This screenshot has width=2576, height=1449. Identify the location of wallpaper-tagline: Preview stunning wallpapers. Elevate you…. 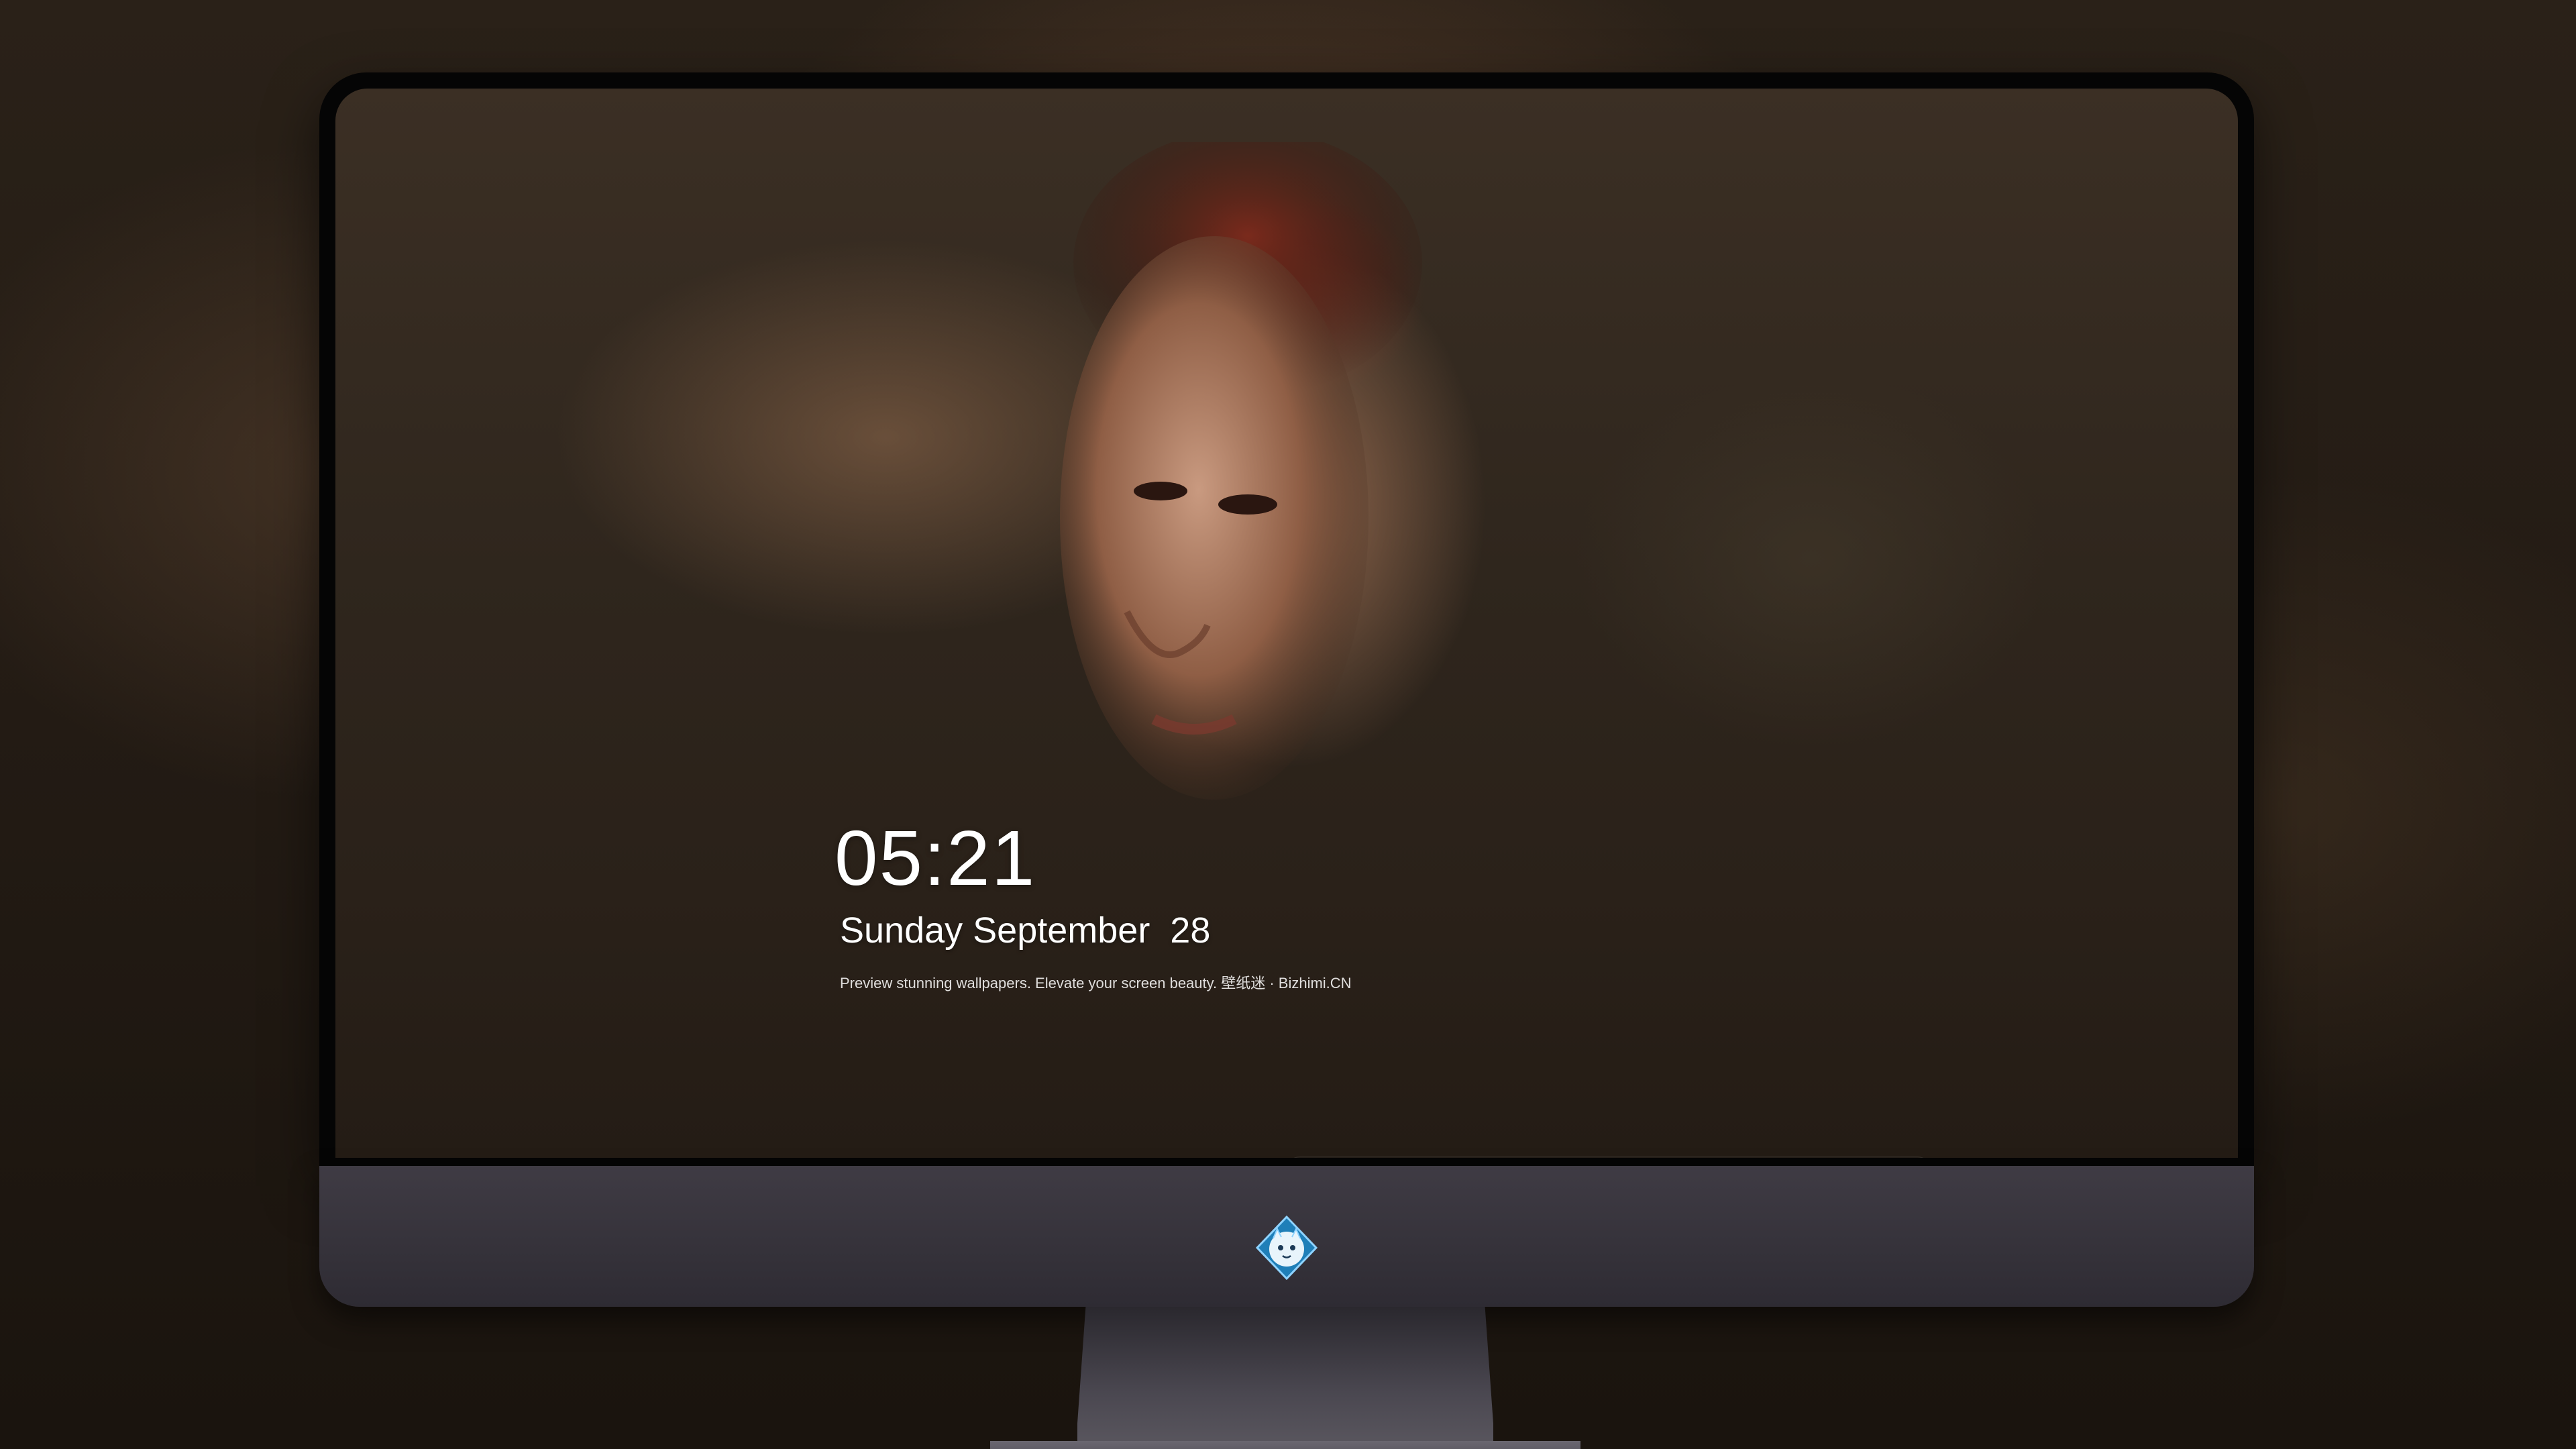
(1096, 983).